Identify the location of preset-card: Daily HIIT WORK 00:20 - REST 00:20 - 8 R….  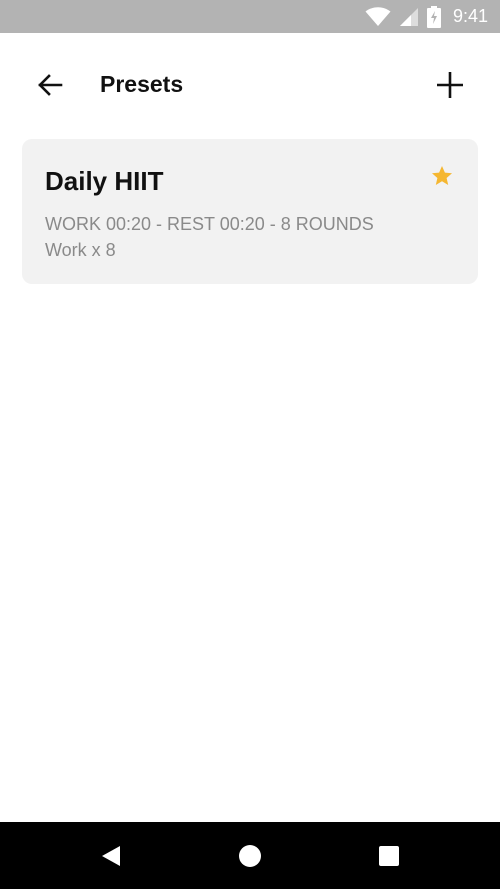
(250, 211).